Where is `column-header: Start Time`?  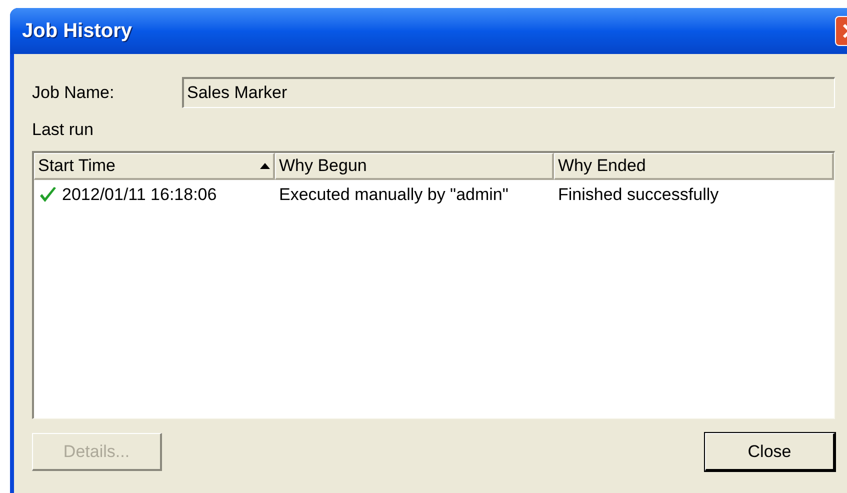
column-header: Start Time is located at coordinates (154, 166).